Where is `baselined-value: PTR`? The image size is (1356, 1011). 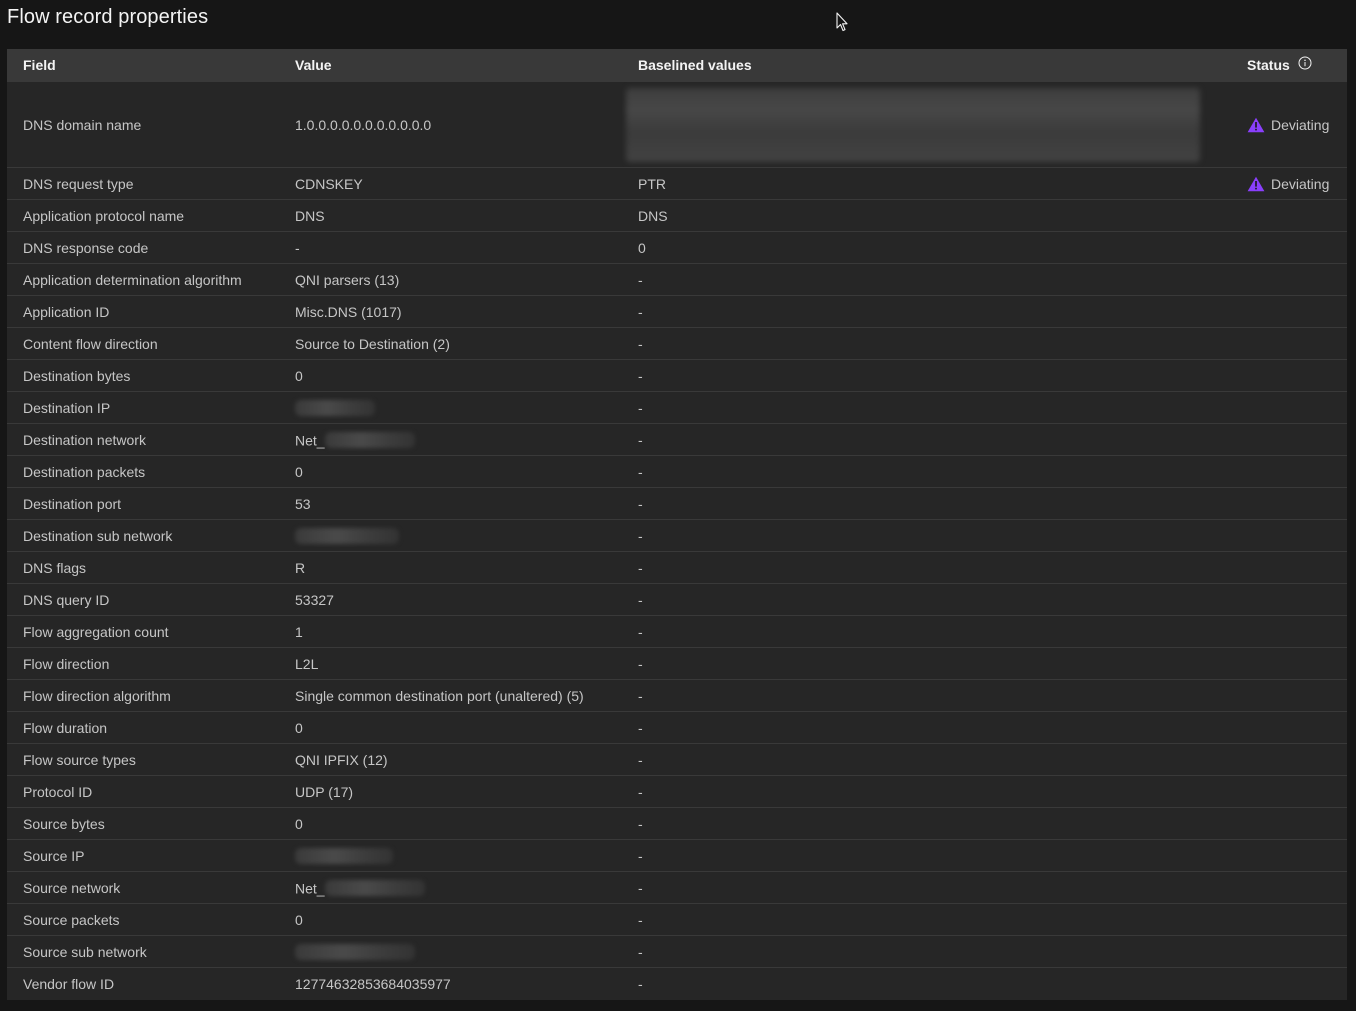
baselined-value: PTR is located at coordinates (652, 183).